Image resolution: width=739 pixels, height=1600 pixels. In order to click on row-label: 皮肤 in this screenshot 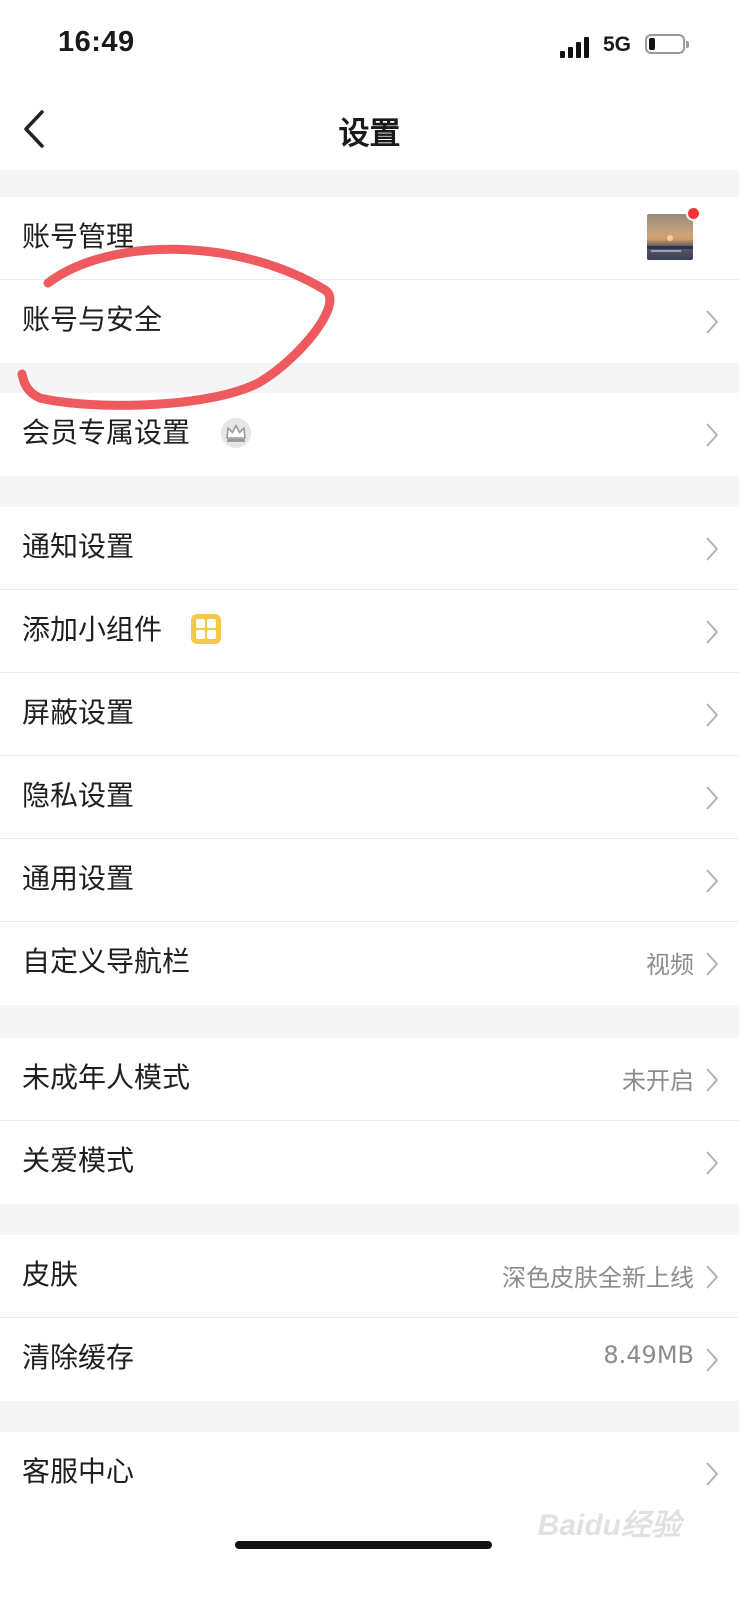, I will do `click(50, 1274)`.